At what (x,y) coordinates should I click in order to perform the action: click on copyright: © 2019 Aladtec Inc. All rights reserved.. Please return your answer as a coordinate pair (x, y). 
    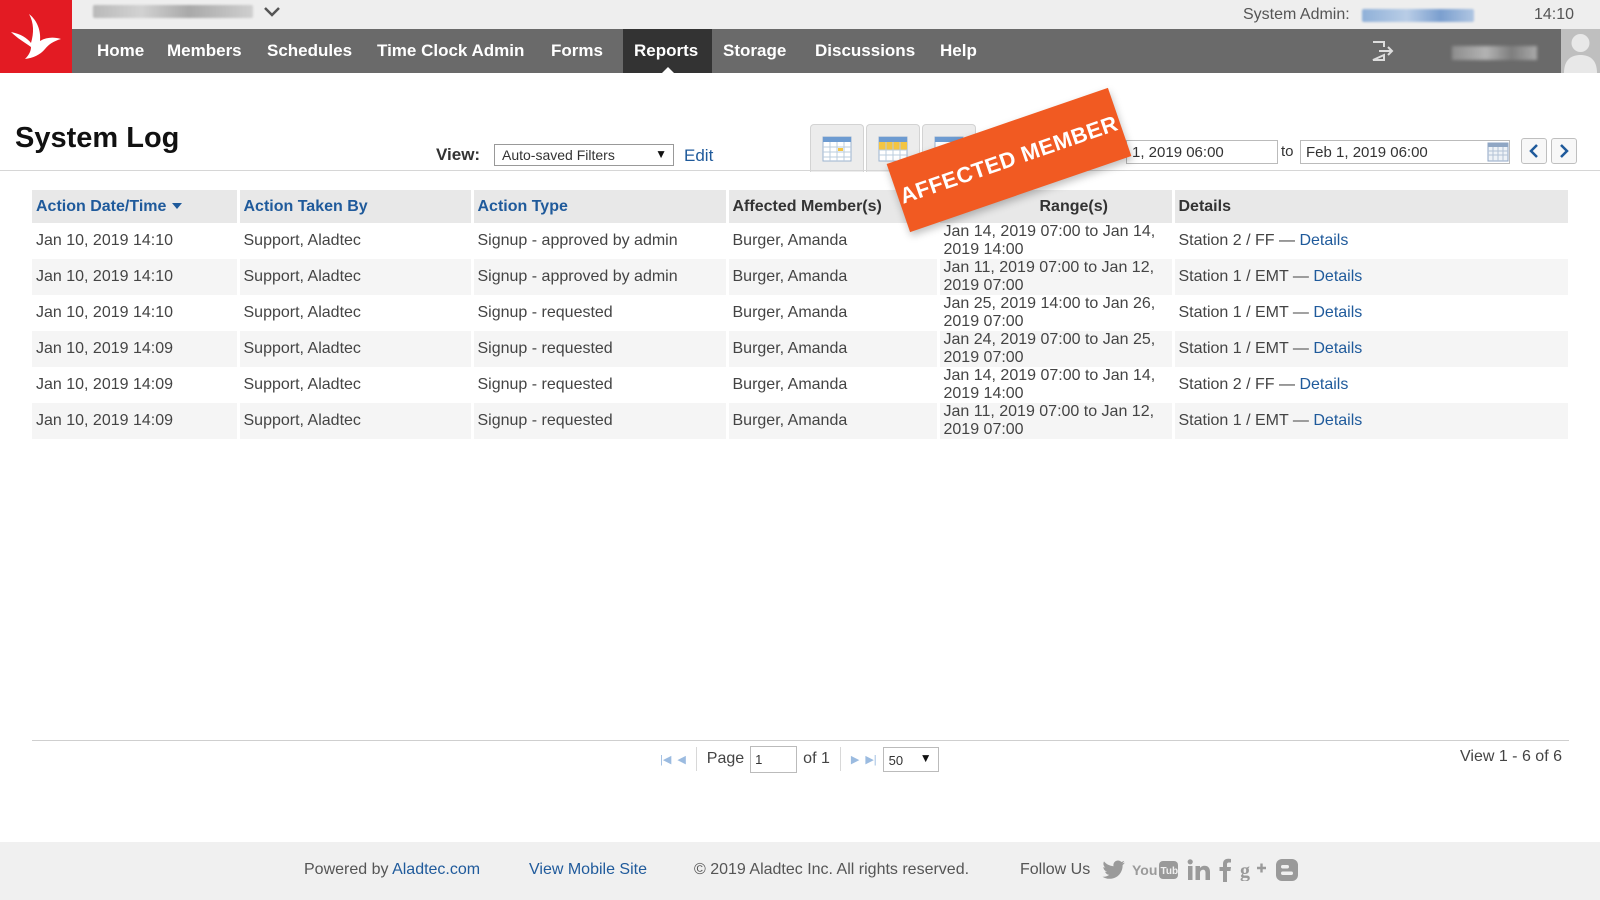
    Looking at the image, I should click on (832, 869).